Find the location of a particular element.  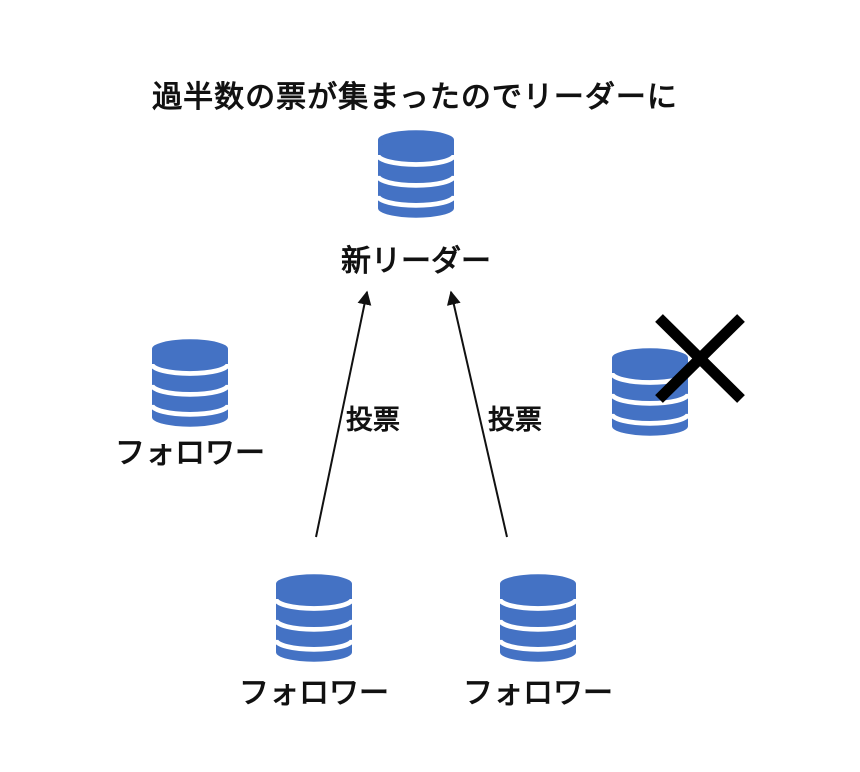

follower-left-label: フォロワー is located at coordinates (190, 453).